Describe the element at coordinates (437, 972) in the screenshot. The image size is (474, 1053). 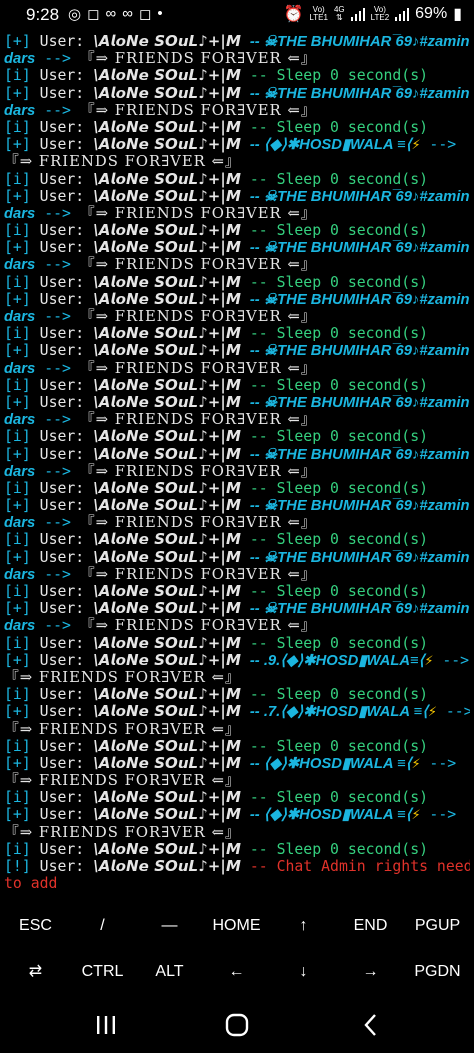
I see `key-pgdn: PGDN` at that location.